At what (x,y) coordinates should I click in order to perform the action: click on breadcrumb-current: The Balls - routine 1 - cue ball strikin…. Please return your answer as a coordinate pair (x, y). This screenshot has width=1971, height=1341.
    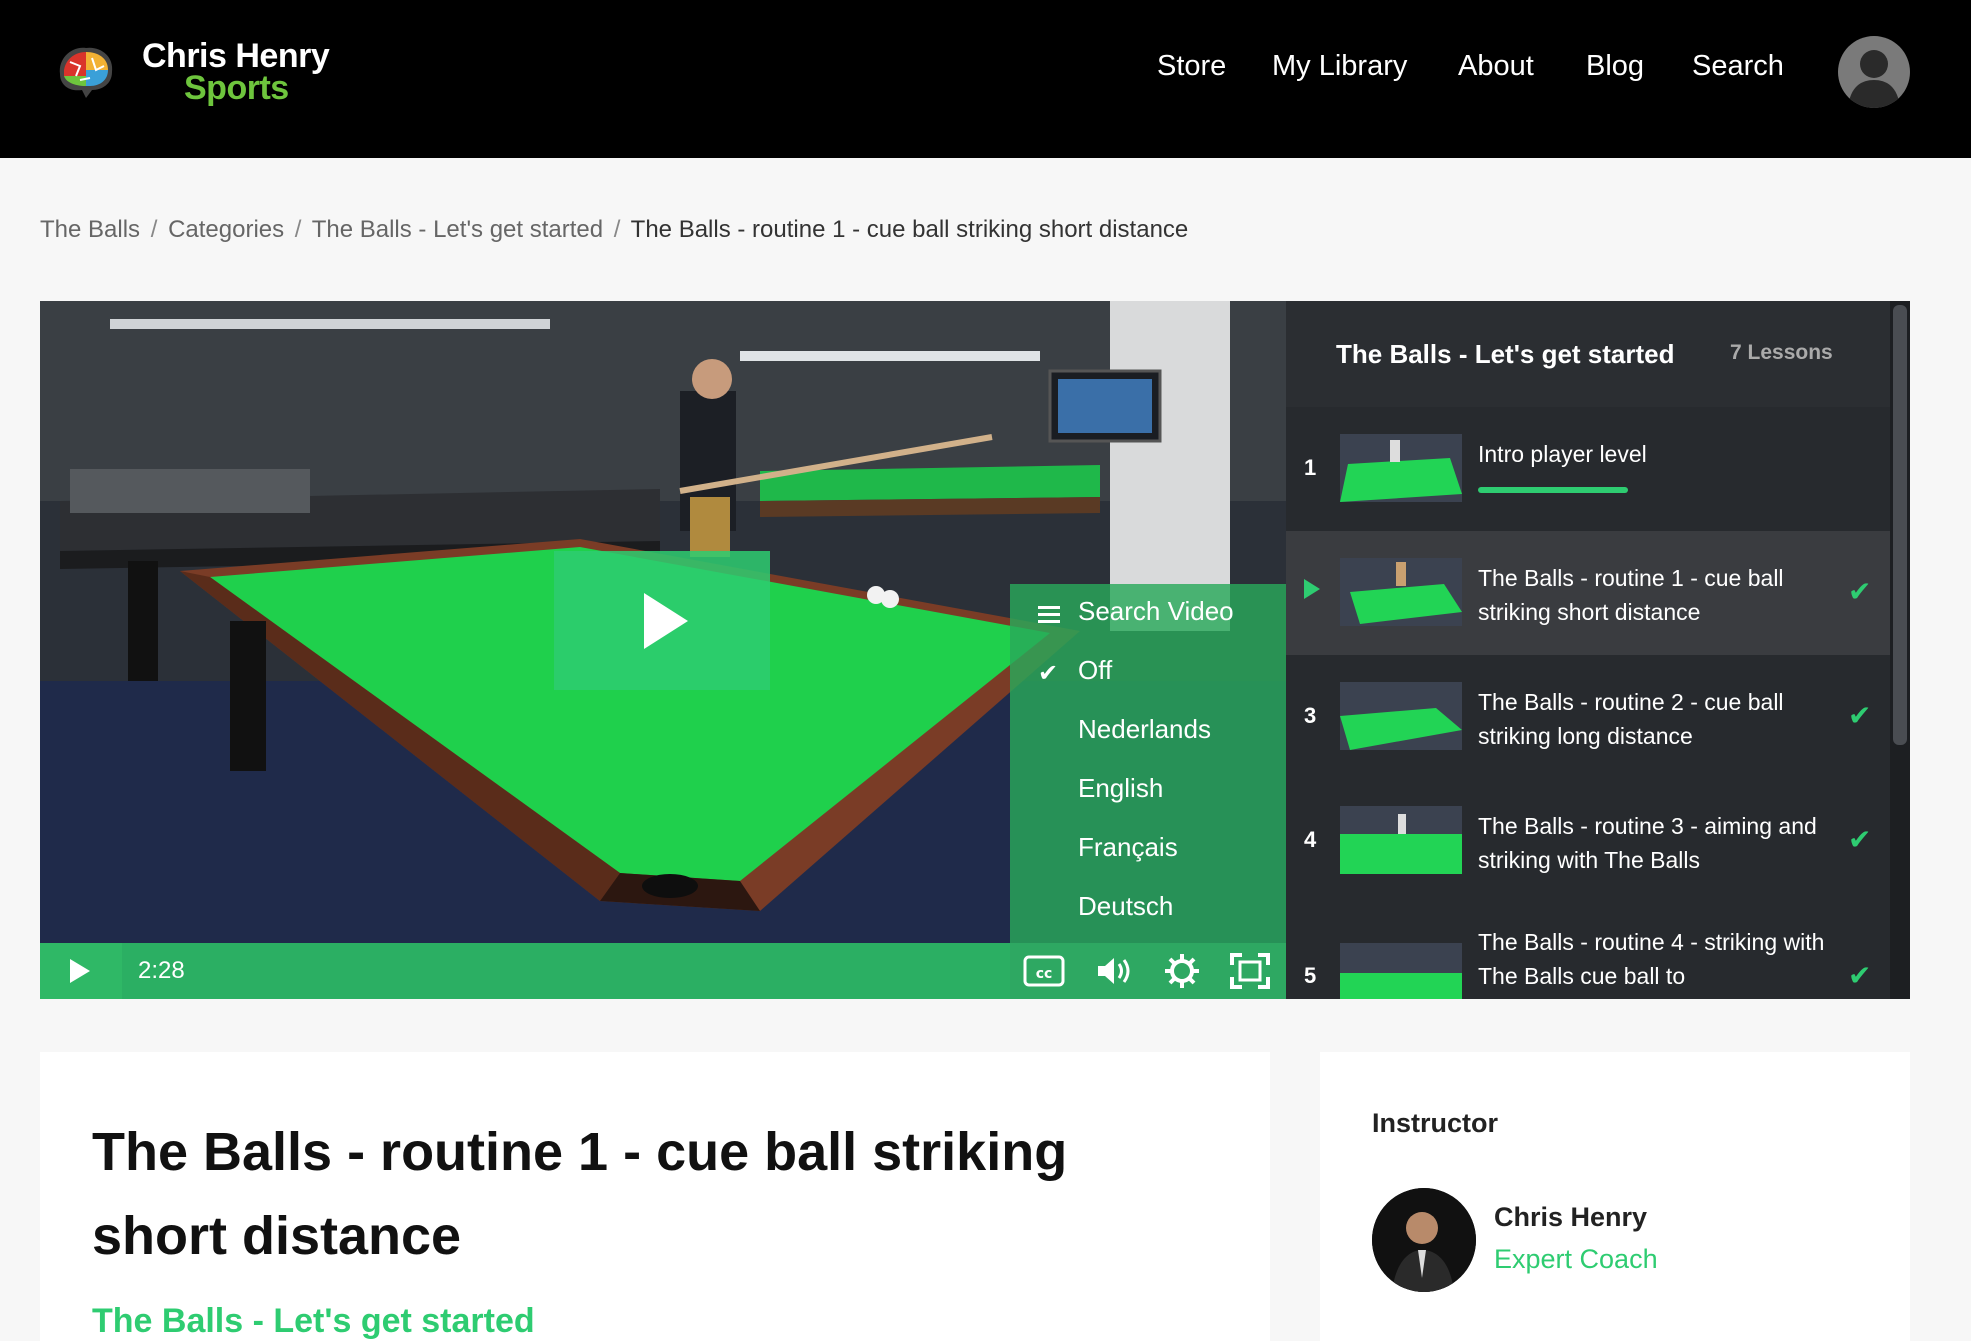
    Looking at the image, I should click on (909, 229).